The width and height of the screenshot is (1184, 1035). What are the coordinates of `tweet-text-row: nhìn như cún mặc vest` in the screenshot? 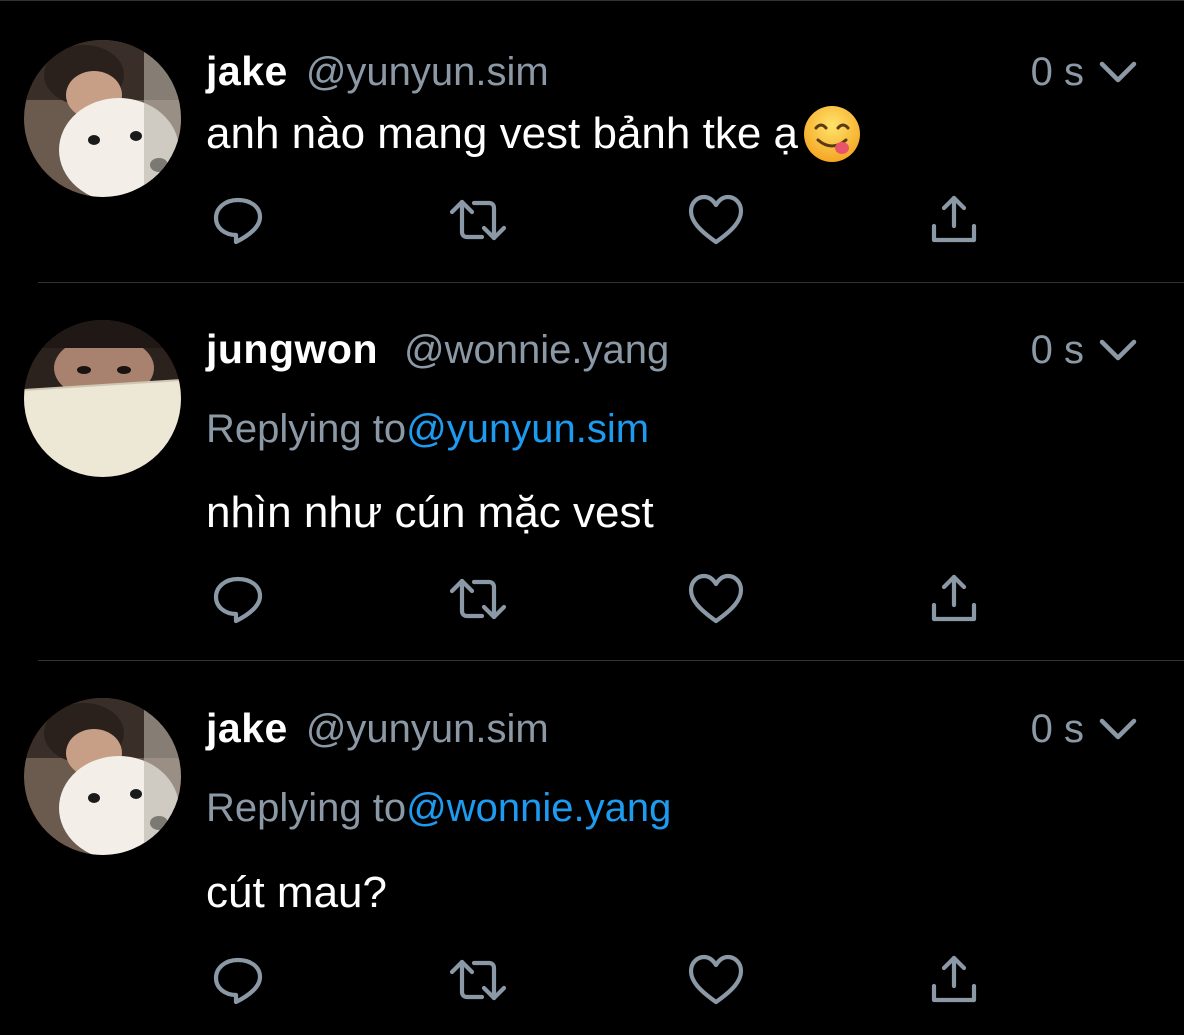 It's located at (430, 513).